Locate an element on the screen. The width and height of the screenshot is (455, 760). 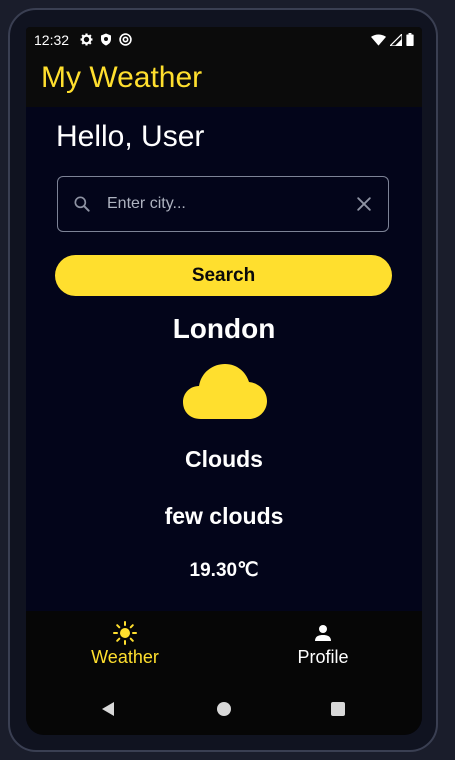
person-icon is located at coordinates (323, 633).